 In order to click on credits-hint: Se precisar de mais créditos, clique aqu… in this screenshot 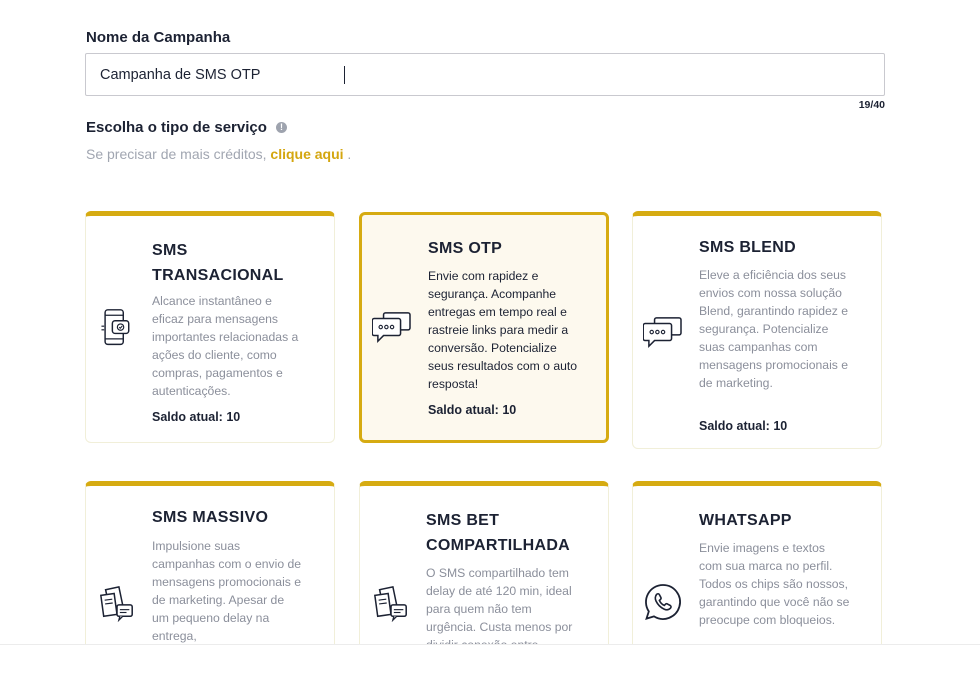, I will do `click(218, 154)`.